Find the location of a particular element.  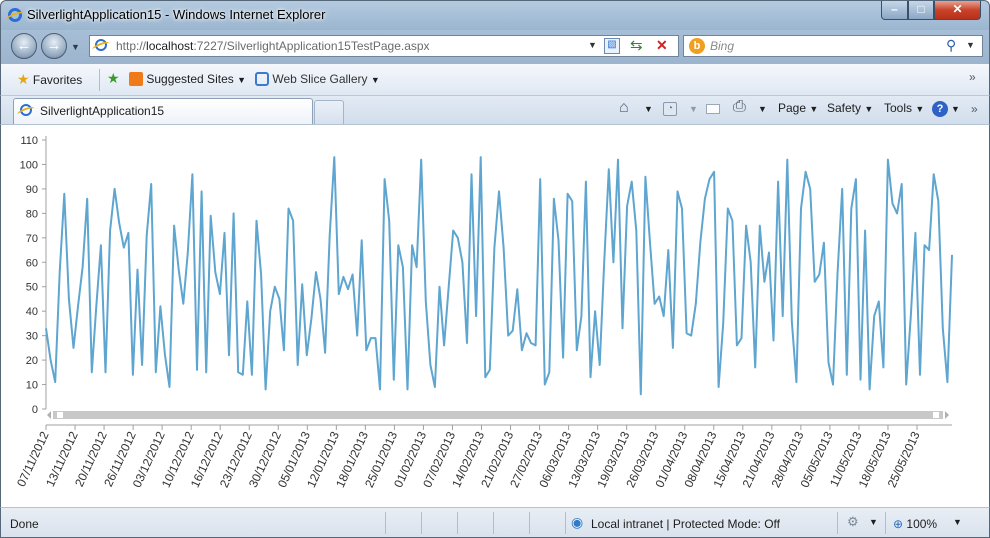

y-tick-label: 40 is located at coordinates (32, 312).